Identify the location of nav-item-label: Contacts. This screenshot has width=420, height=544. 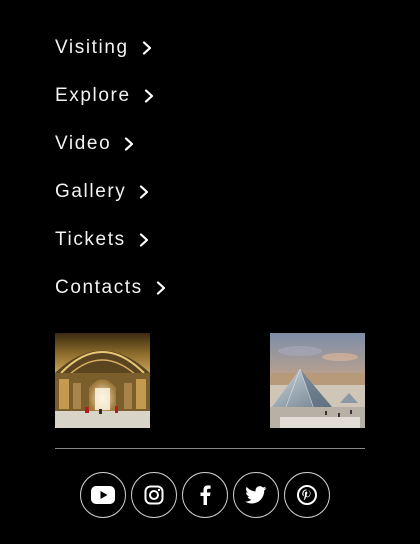
(99, 287).